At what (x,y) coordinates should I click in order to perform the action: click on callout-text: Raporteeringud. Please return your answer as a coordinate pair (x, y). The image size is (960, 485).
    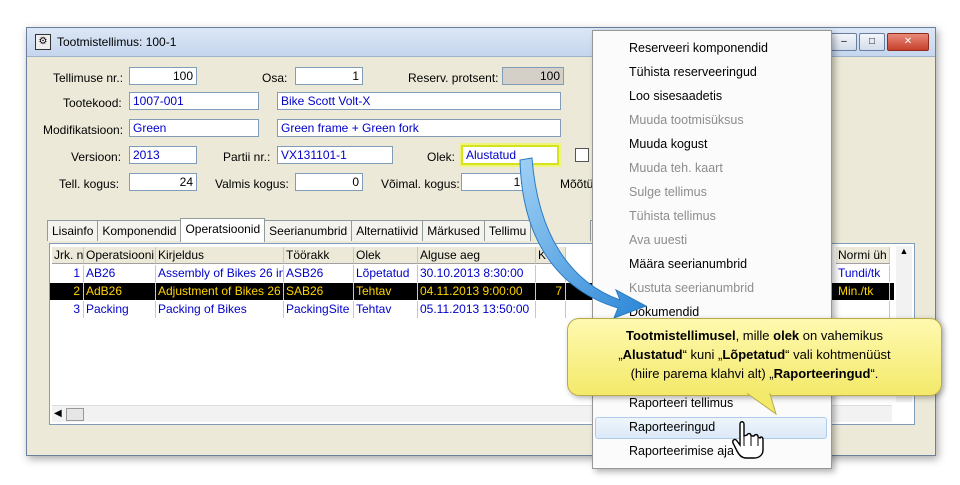
    Looking at the image, I should click on (822, 373).